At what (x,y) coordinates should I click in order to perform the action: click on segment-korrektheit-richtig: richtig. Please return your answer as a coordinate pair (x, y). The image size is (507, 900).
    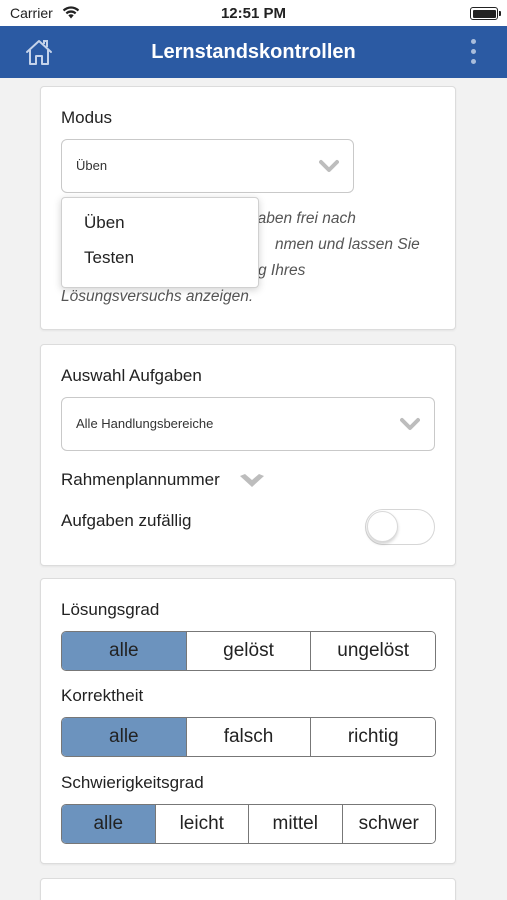
    Looking at the image, I should click on (372, 737).